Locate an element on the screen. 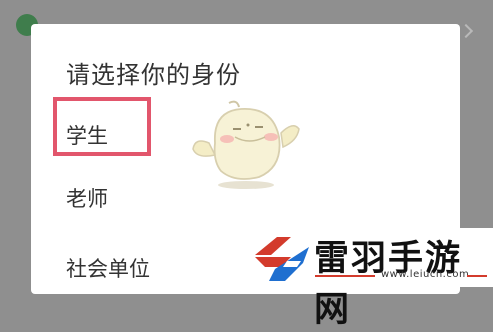 The height and width of the screenshot is (332, 493). mascot-icon is located at coordinates (246, 144).